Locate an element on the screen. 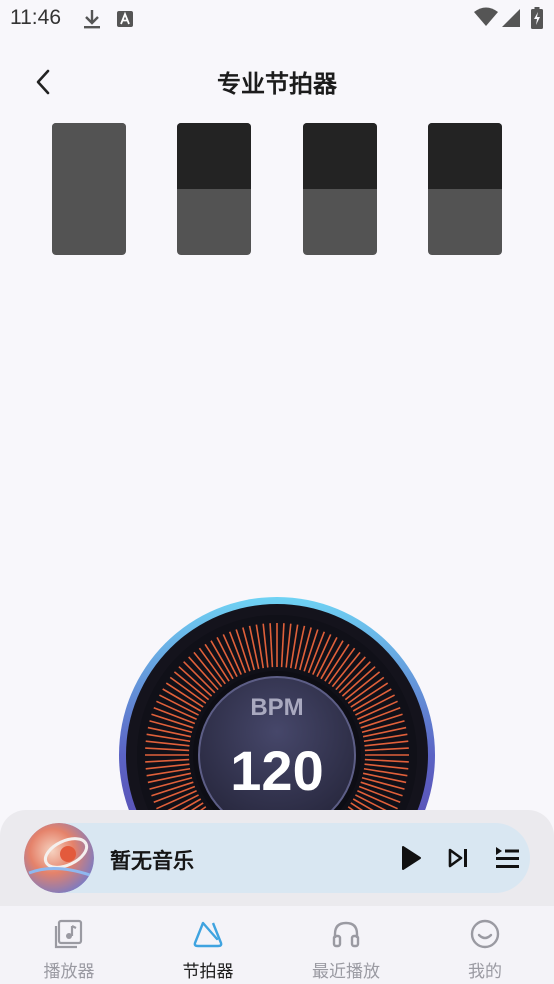  page-title: 专业节拍器 is located at coordinates (277, 84).